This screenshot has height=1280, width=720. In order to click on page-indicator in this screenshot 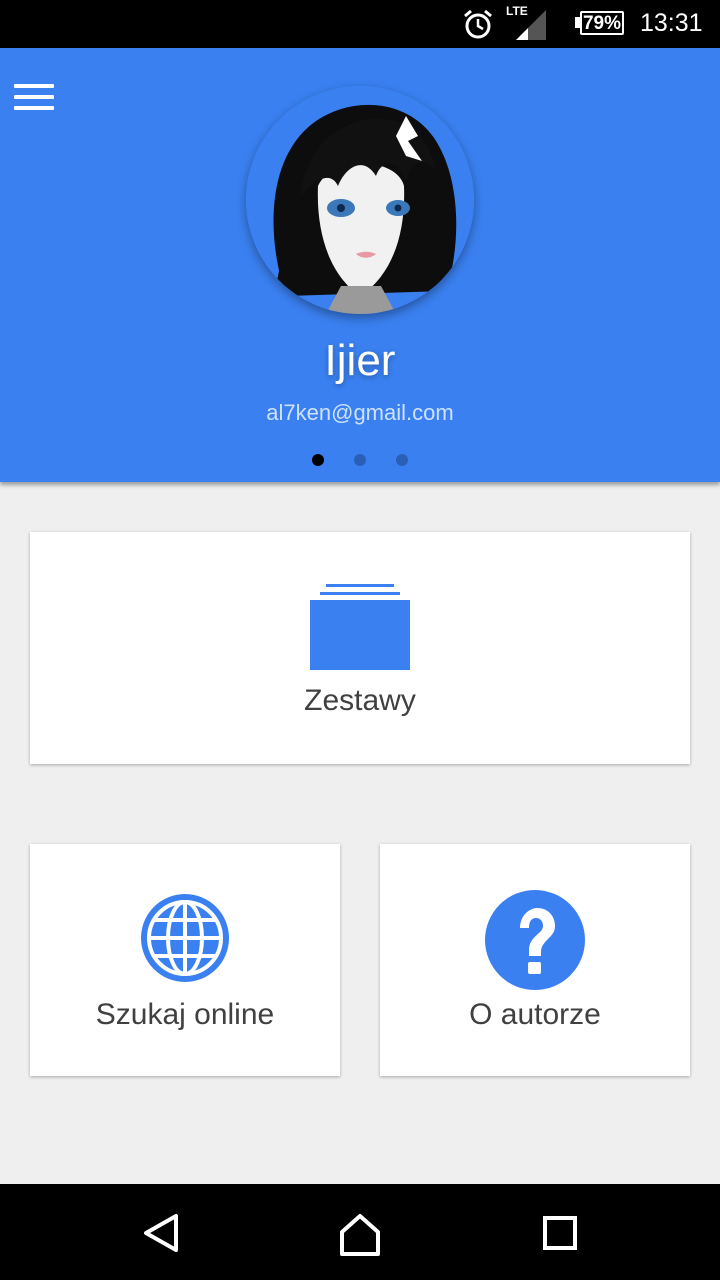, I will do `click(360, 461)`.